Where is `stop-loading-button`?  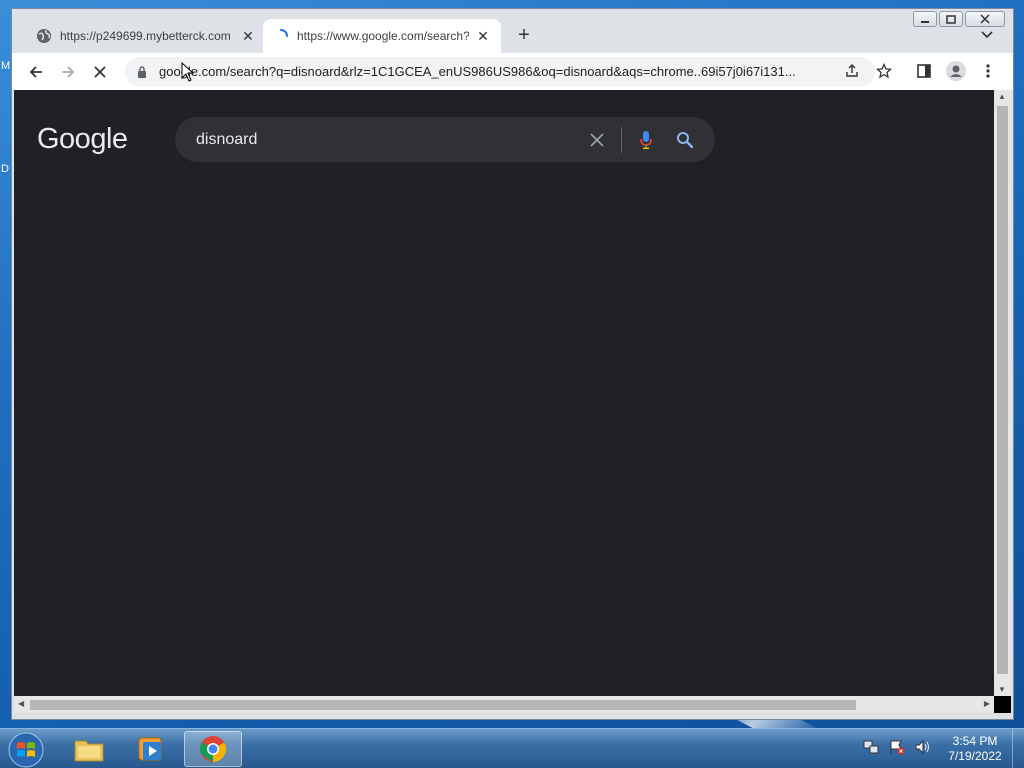
stop-loading-button is located at coordinates (100, 72).